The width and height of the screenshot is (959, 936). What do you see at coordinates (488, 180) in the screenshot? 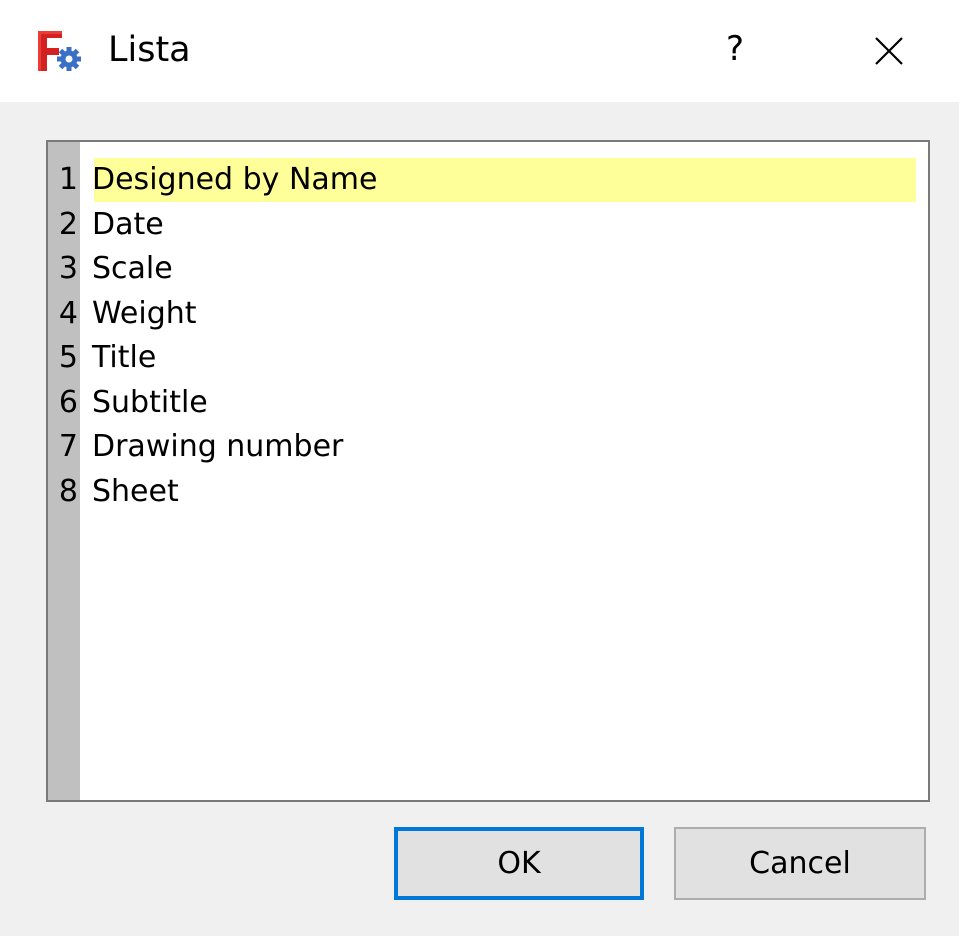
I see `list-item: 1 Designed by Name` at bounding box center [488, 180].